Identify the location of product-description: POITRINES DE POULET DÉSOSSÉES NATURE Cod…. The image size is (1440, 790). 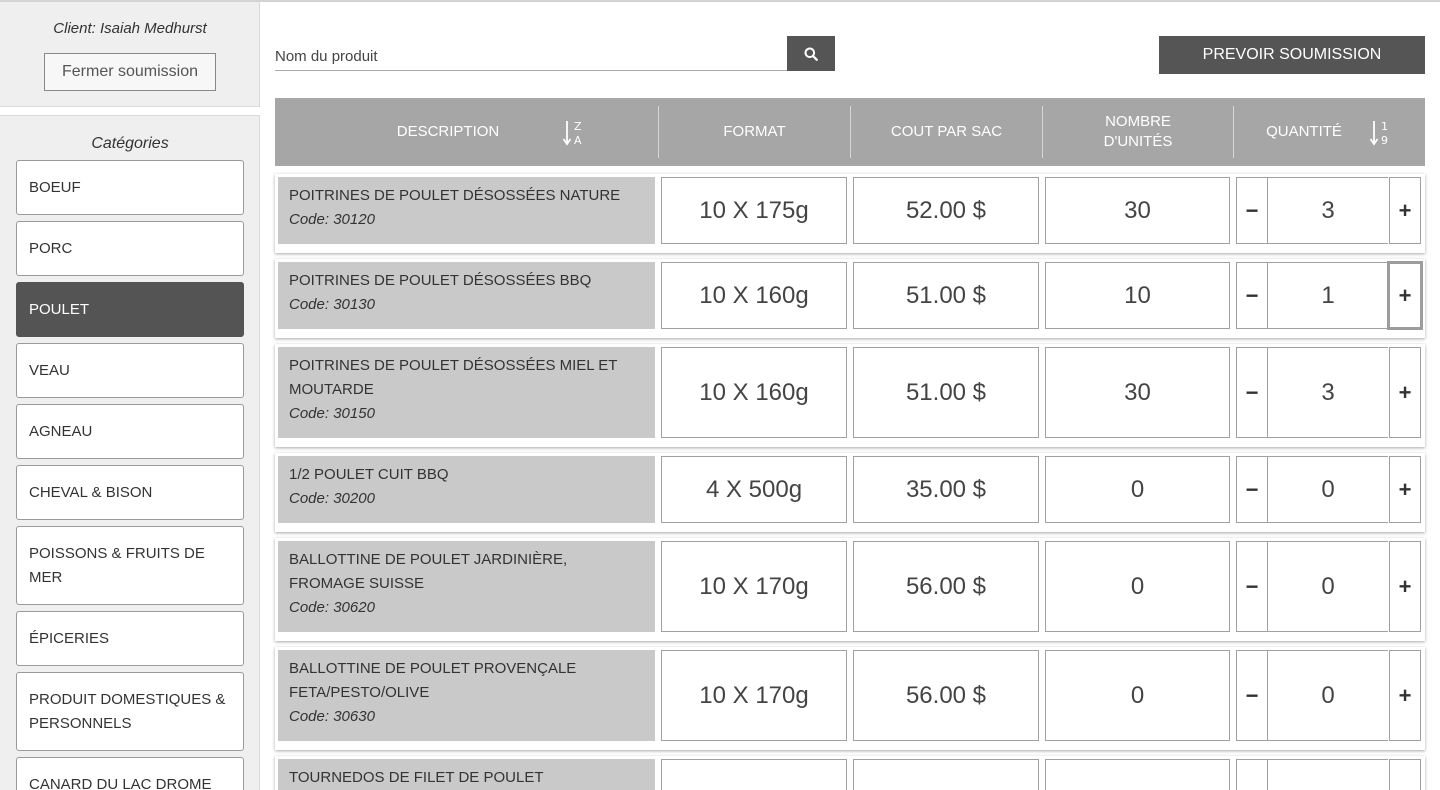
(466, 210).